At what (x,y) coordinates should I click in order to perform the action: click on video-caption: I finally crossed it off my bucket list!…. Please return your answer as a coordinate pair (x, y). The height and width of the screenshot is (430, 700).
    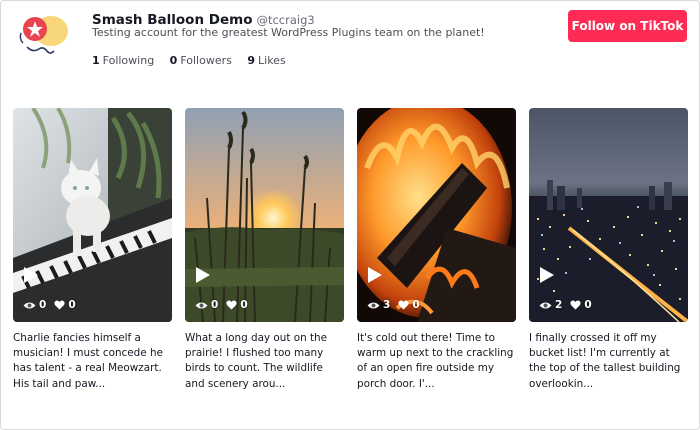
    Looking at the image, I should click on (609, 361).